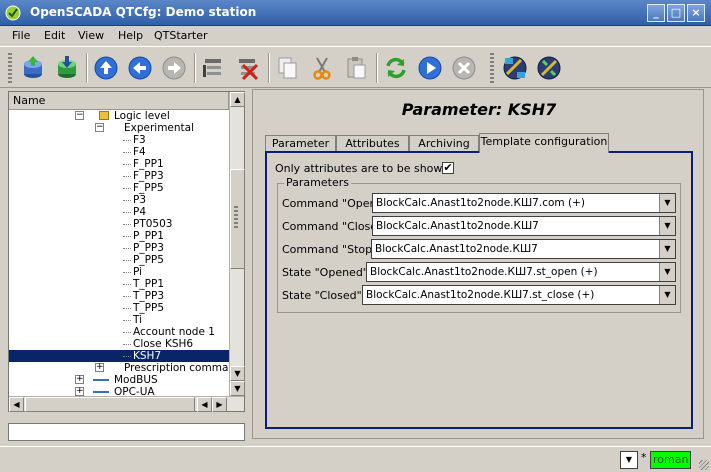 The width and height of the screenshot is (711, 472). What do you see at coordinates (119, 332) in the screenshot?
I see `tree-item: Account node 1` at bounding box center [119, 332].